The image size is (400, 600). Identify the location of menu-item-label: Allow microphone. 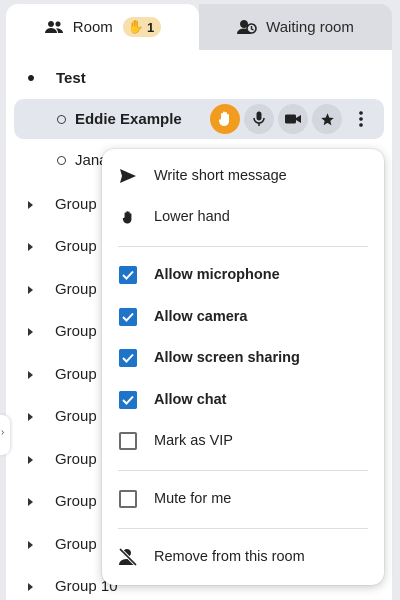
(217, 275).